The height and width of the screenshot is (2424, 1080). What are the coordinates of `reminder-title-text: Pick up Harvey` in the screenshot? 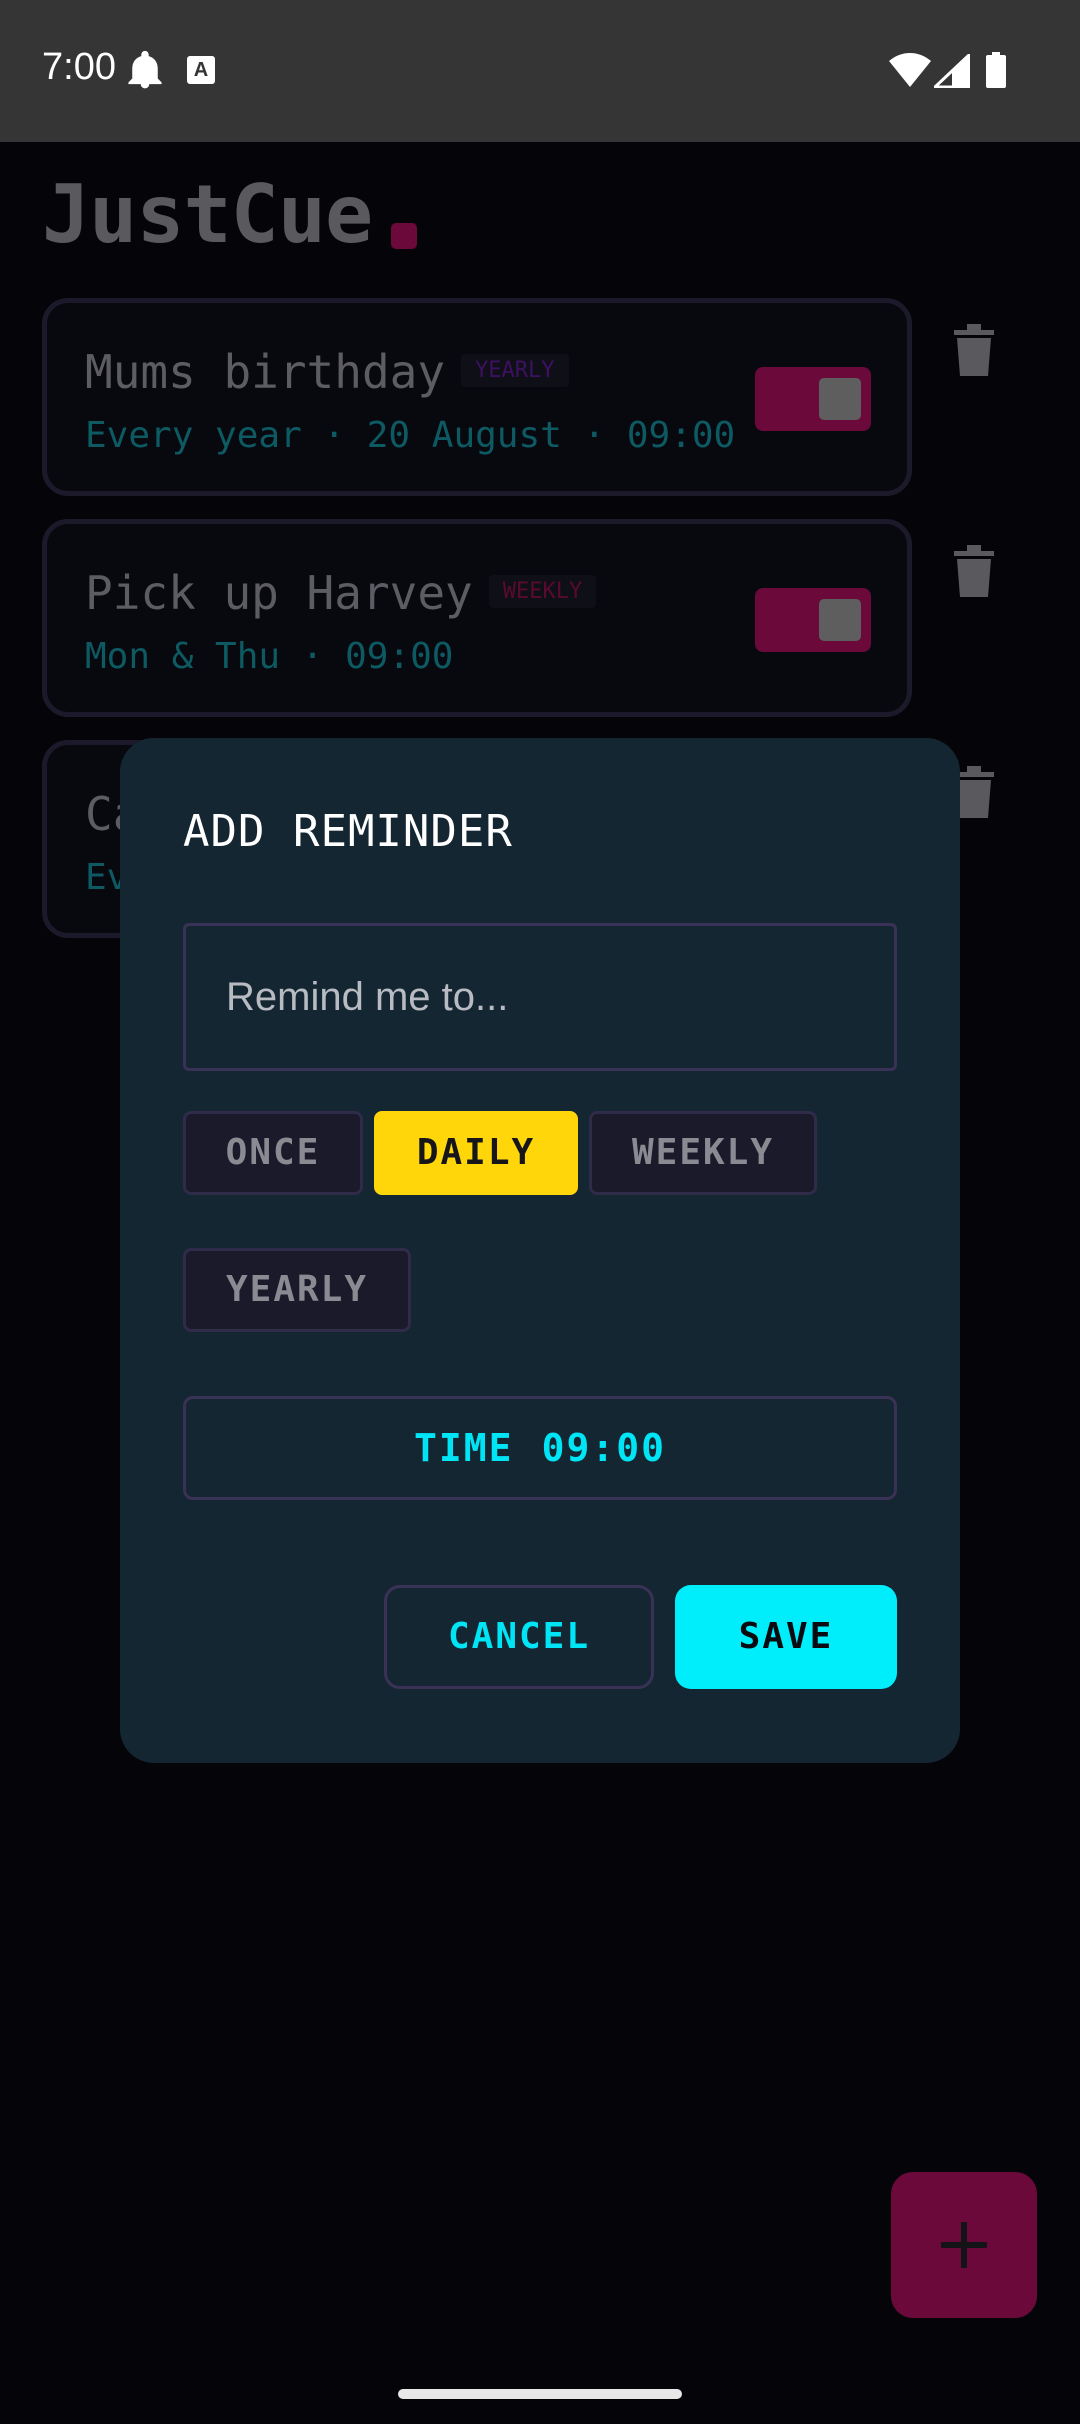 It's located at (279, 593).